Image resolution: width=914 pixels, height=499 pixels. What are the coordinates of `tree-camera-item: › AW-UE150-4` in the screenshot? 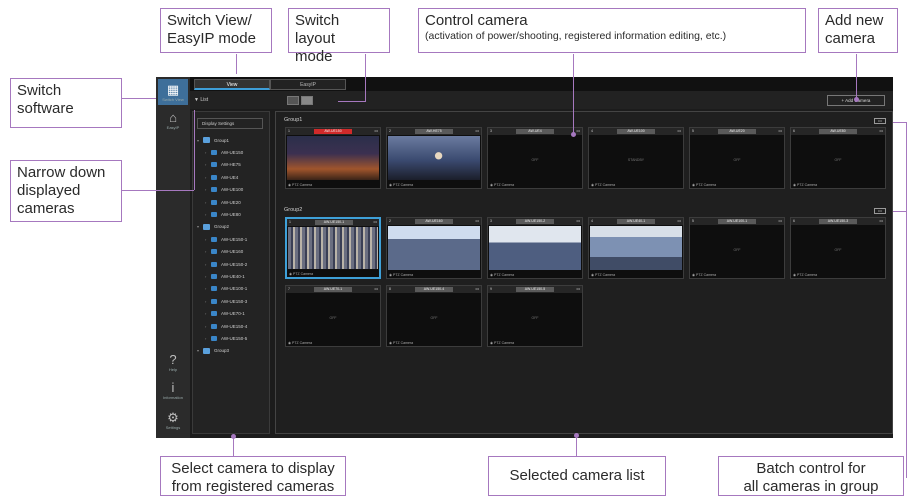 It's located at (233, 326).